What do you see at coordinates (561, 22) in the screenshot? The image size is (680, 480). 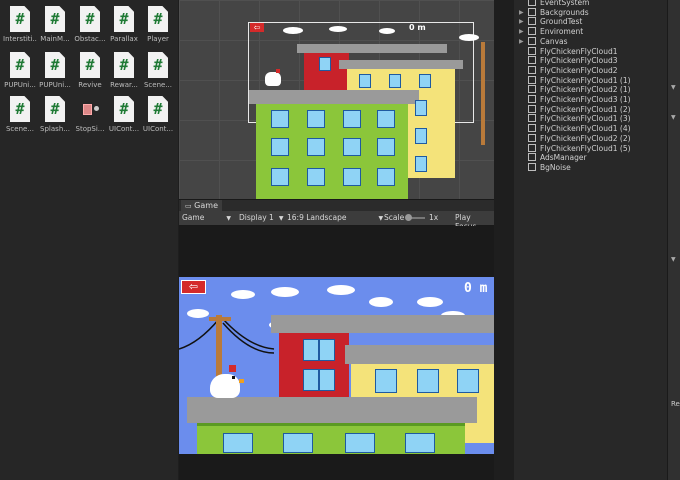 I see `hierarchy-item-label: GroundTest` at bounding box center [561, 22].